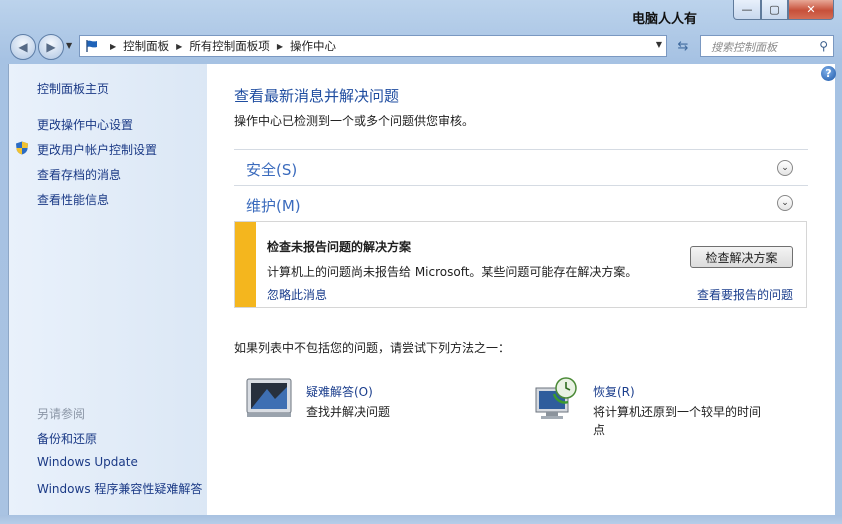 This screenshot has height=524, width=842. Describe the element at coordinates (339, 391) in the screenshot. I see `troubleshooting-link: 疑难解答(O)` at that location.